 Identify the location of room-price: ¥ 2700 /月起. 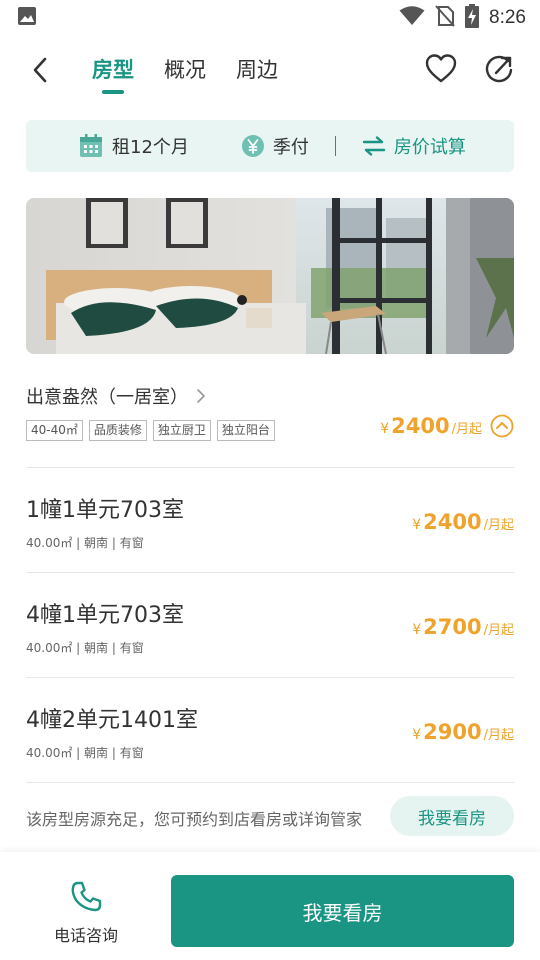
(463, 627).